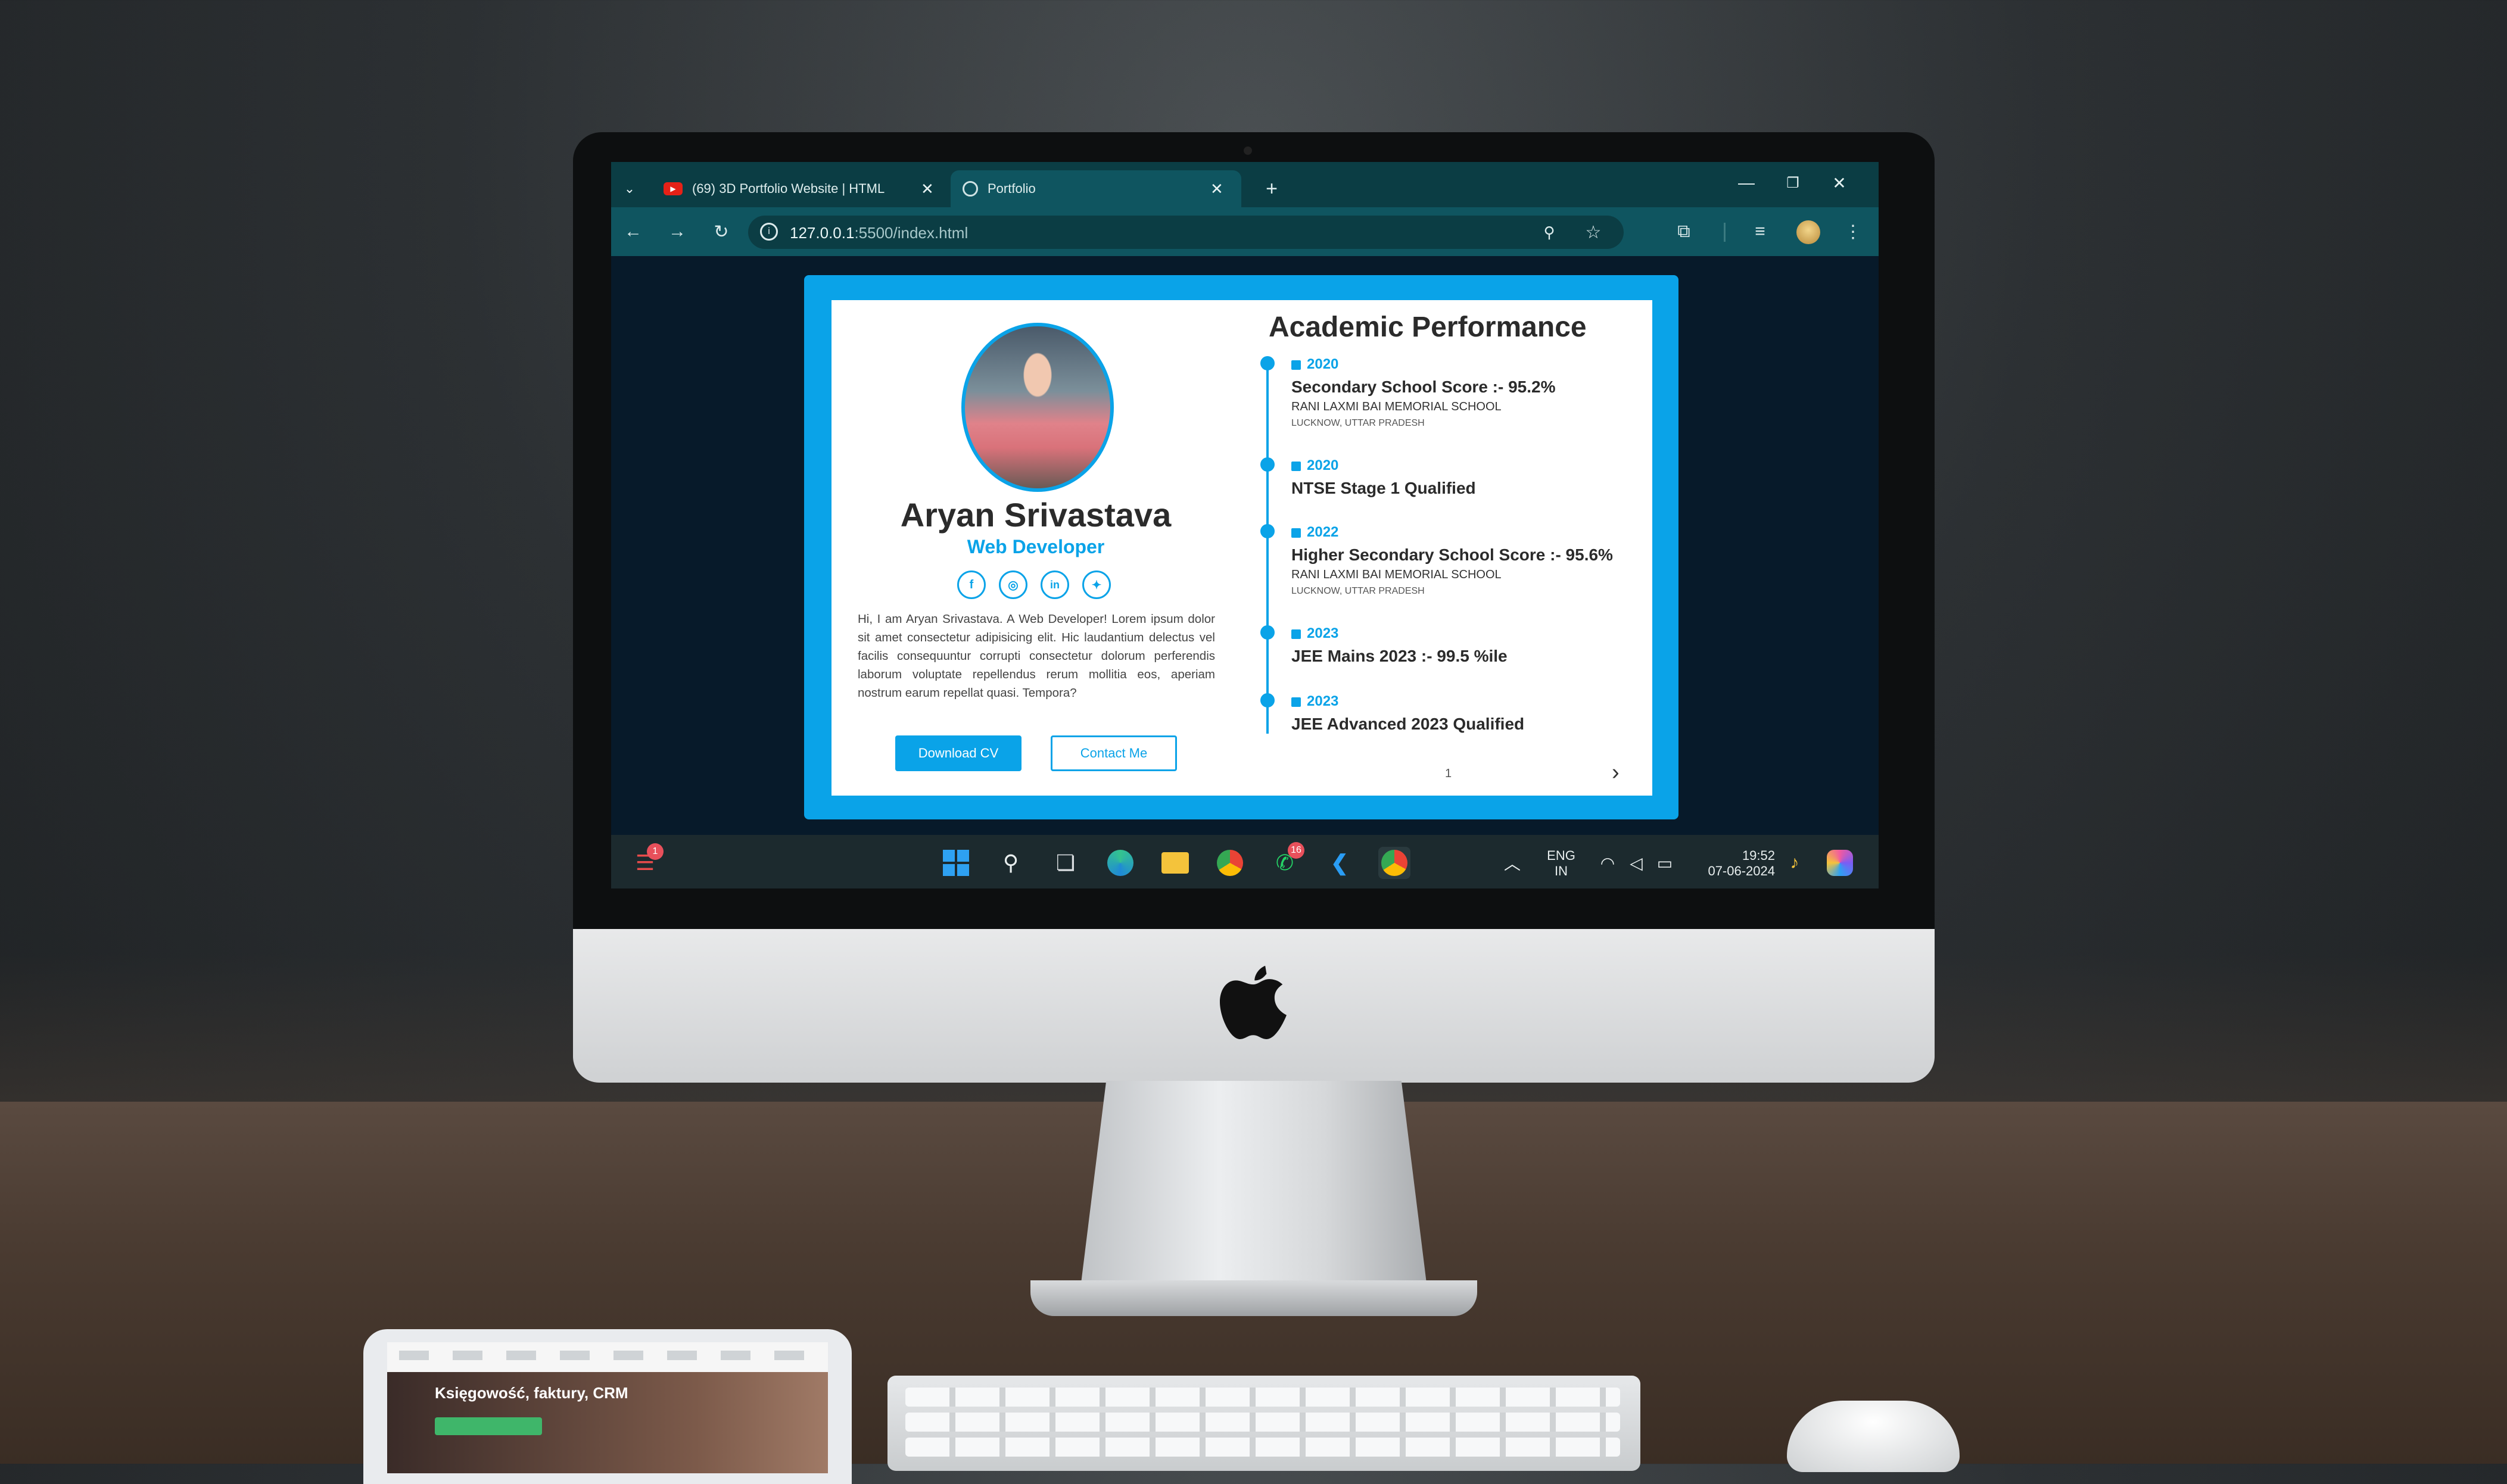 The image size is (2507, 1484). Describe the element at coordinates (1616, 772) in the screenshot. I see `next-page-button: ›` at that location.